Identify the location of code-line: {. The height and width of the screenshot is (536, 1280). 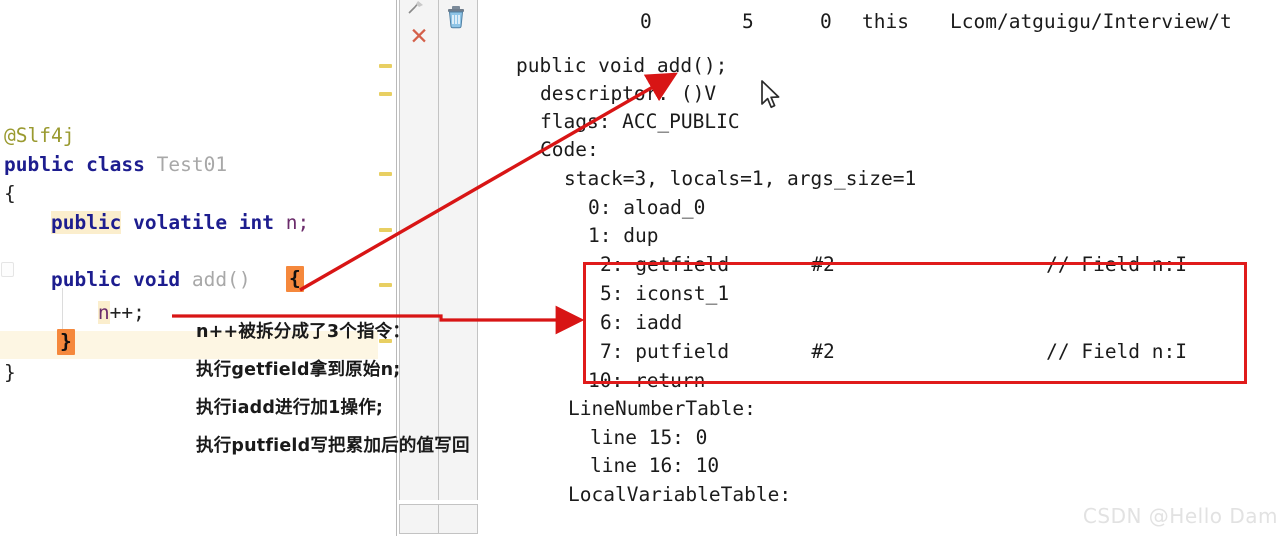
(198, 194).